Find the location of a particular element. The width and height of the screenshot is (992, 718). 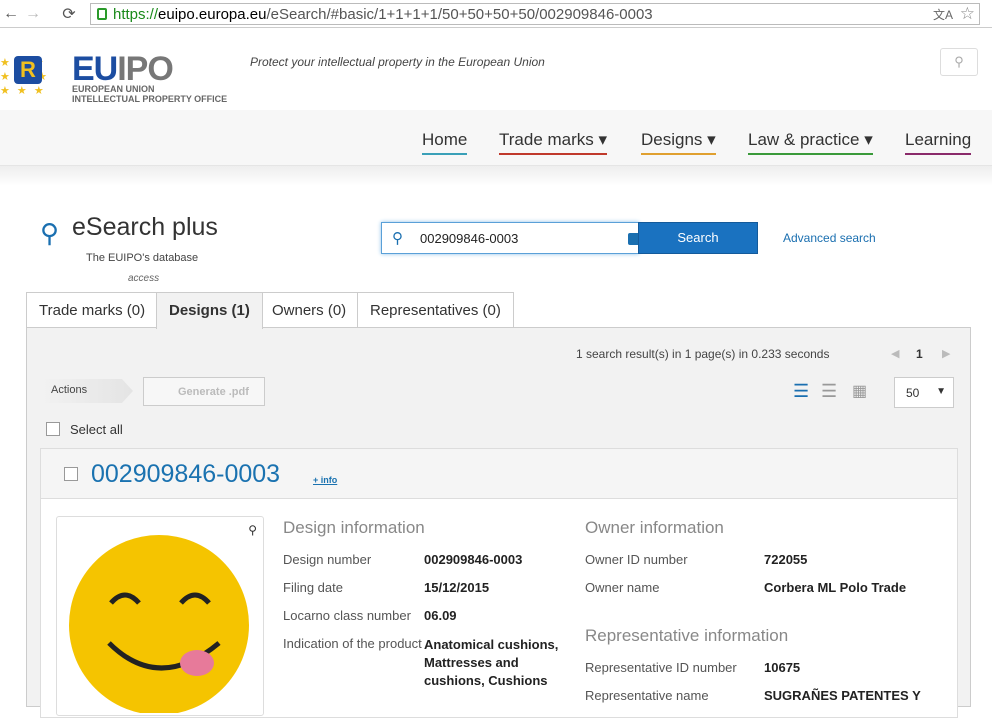

page-number: 1 is located at coordinates (919, 354).